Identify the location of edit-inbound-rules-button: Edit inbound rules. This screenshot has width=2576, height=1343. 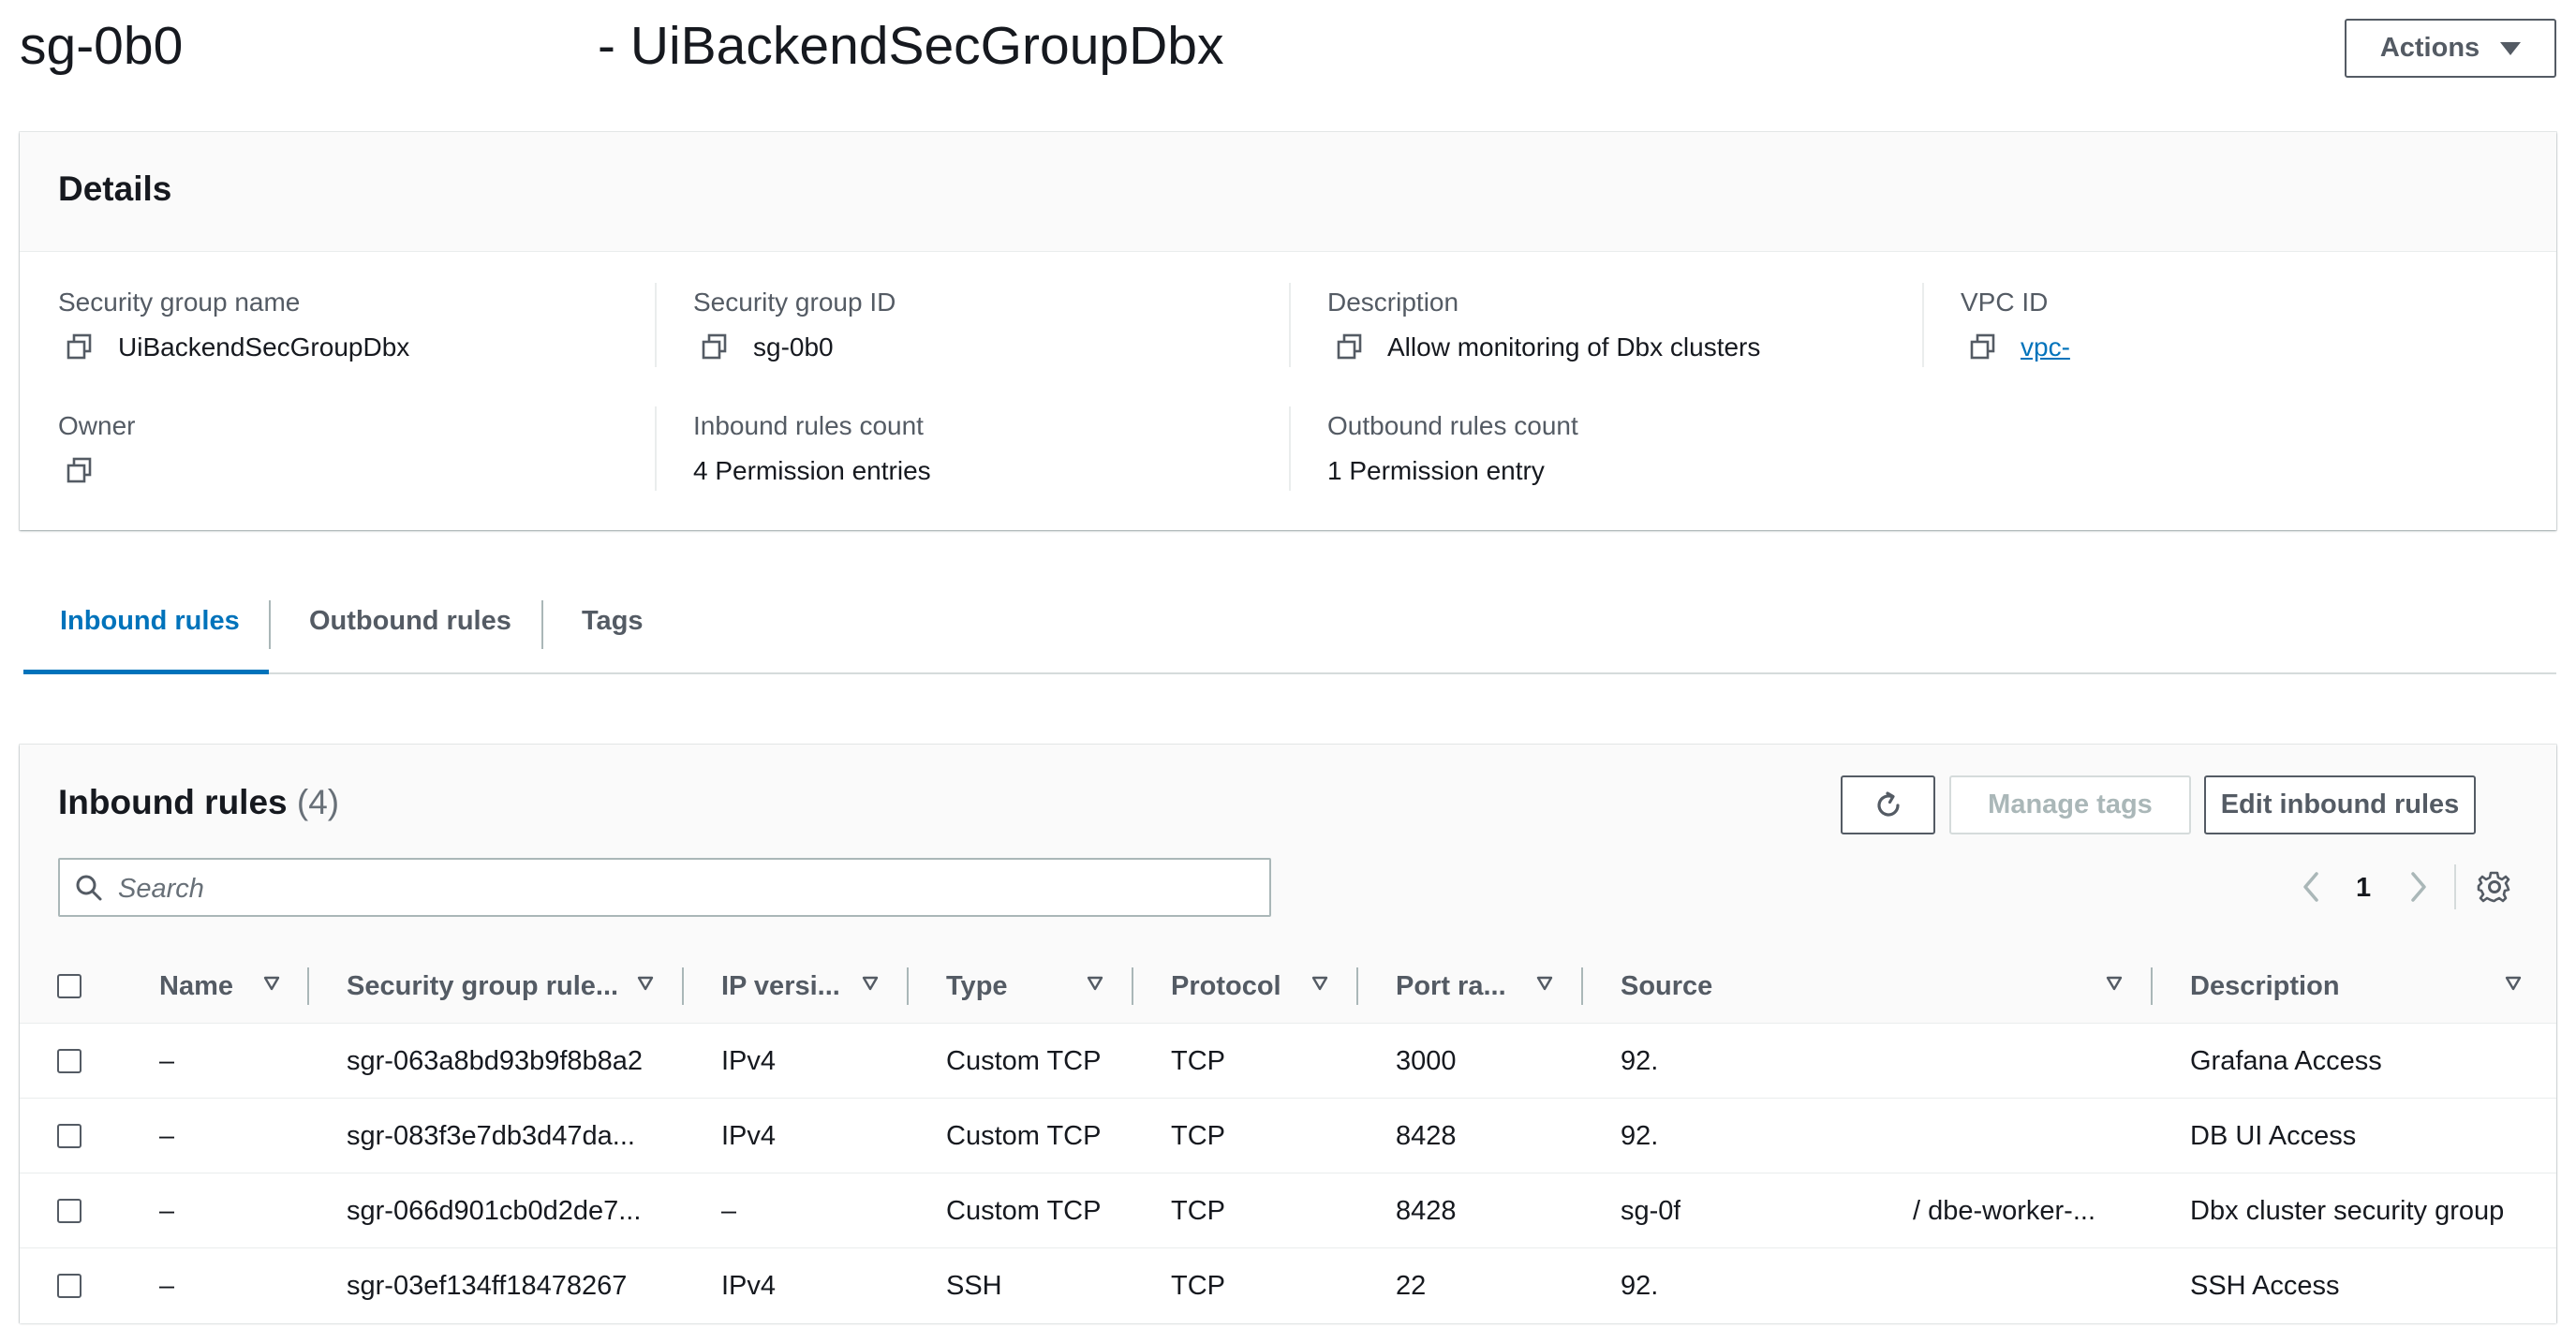
(2340, 804).